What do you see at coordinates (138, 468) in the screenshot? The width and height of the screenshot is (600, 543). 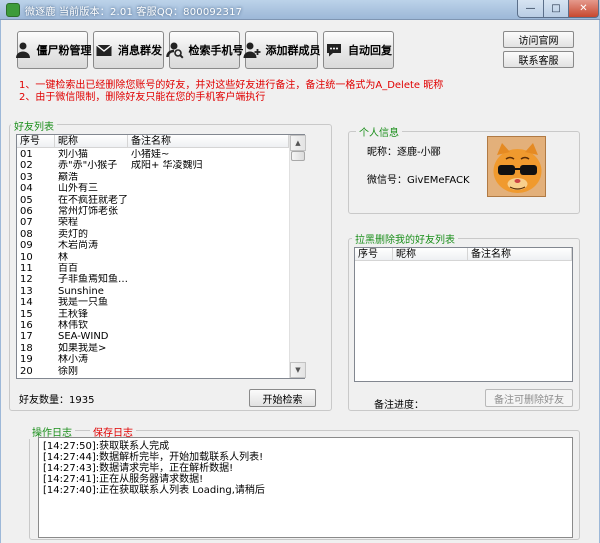 I see `log-line: [14:27:43]:数据请求完毕，正在解析数据!` at bounding box center [138, 468].